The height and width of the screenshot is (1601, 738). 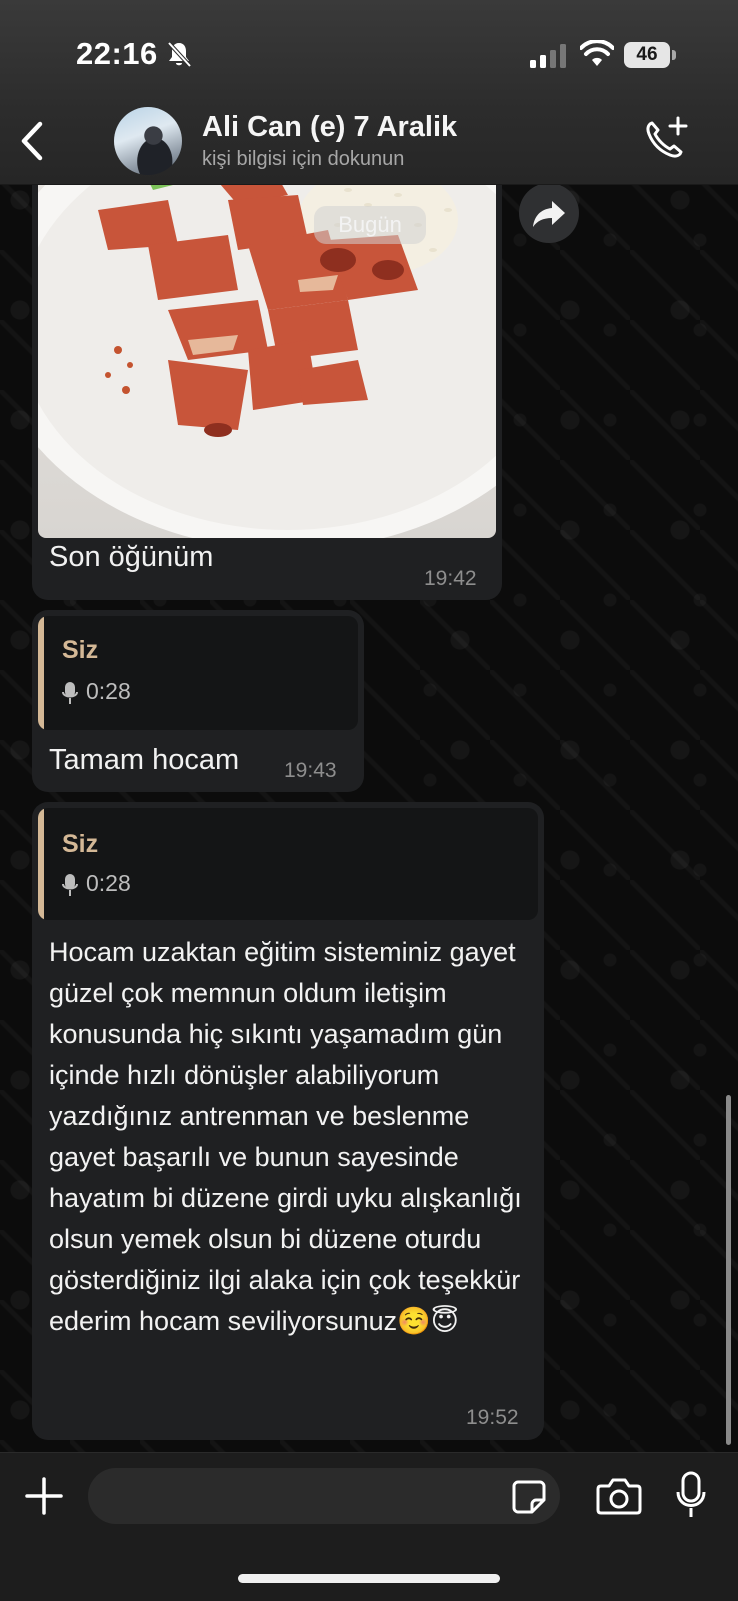 What do you see at coordinates (728, 1270) in the screenshot?
I see `scrollbar` at bounding box center [728, 1270].